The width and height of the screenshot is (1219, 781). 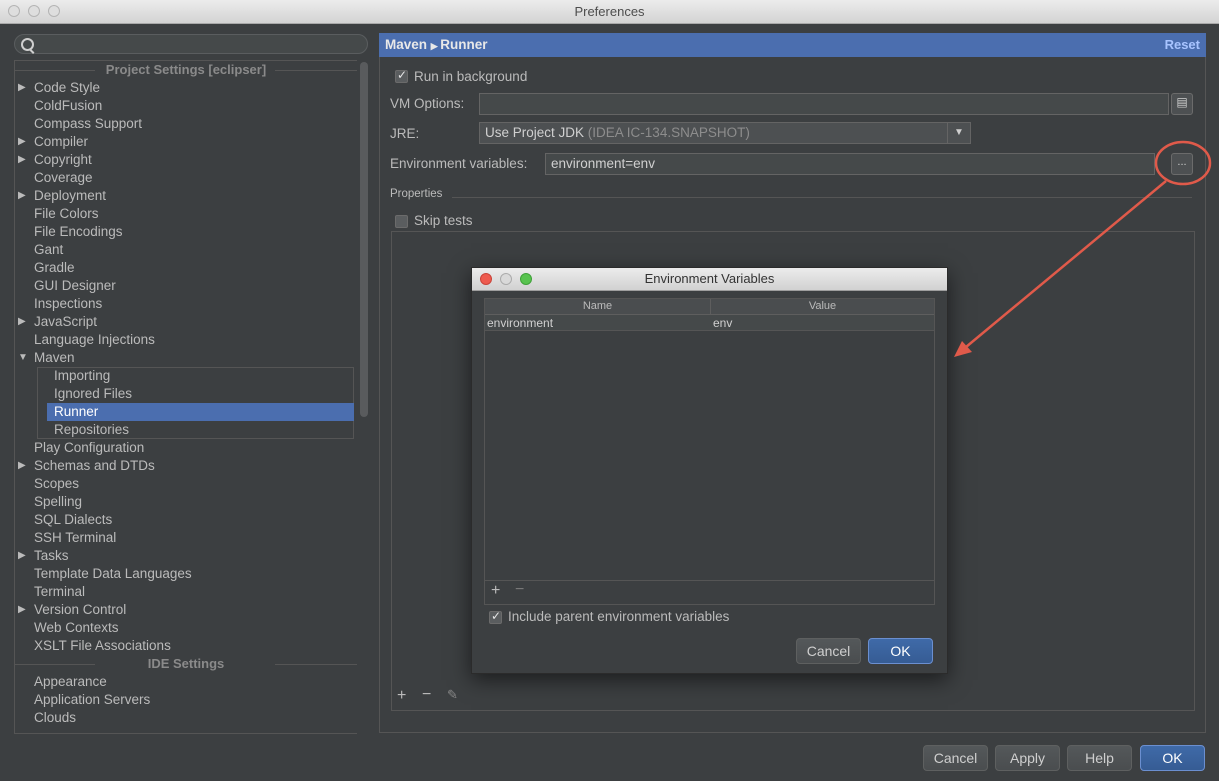 I want to click on table-row-name-cell: environment, so click(x=598, y=323).